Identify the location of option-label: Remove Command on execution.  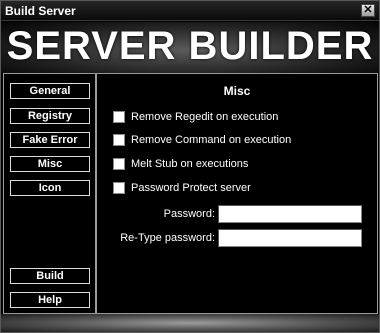
(211, 140).